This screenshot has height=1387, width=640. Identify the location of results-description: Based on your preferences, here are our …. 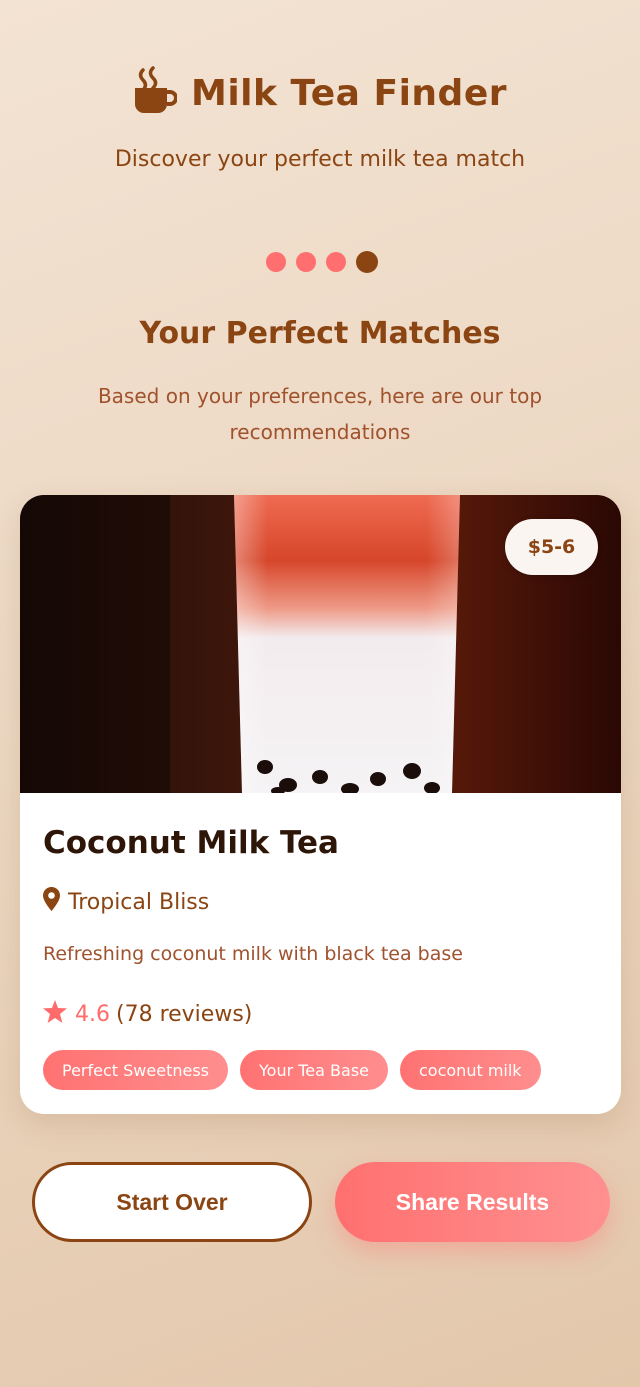
(320, 414).